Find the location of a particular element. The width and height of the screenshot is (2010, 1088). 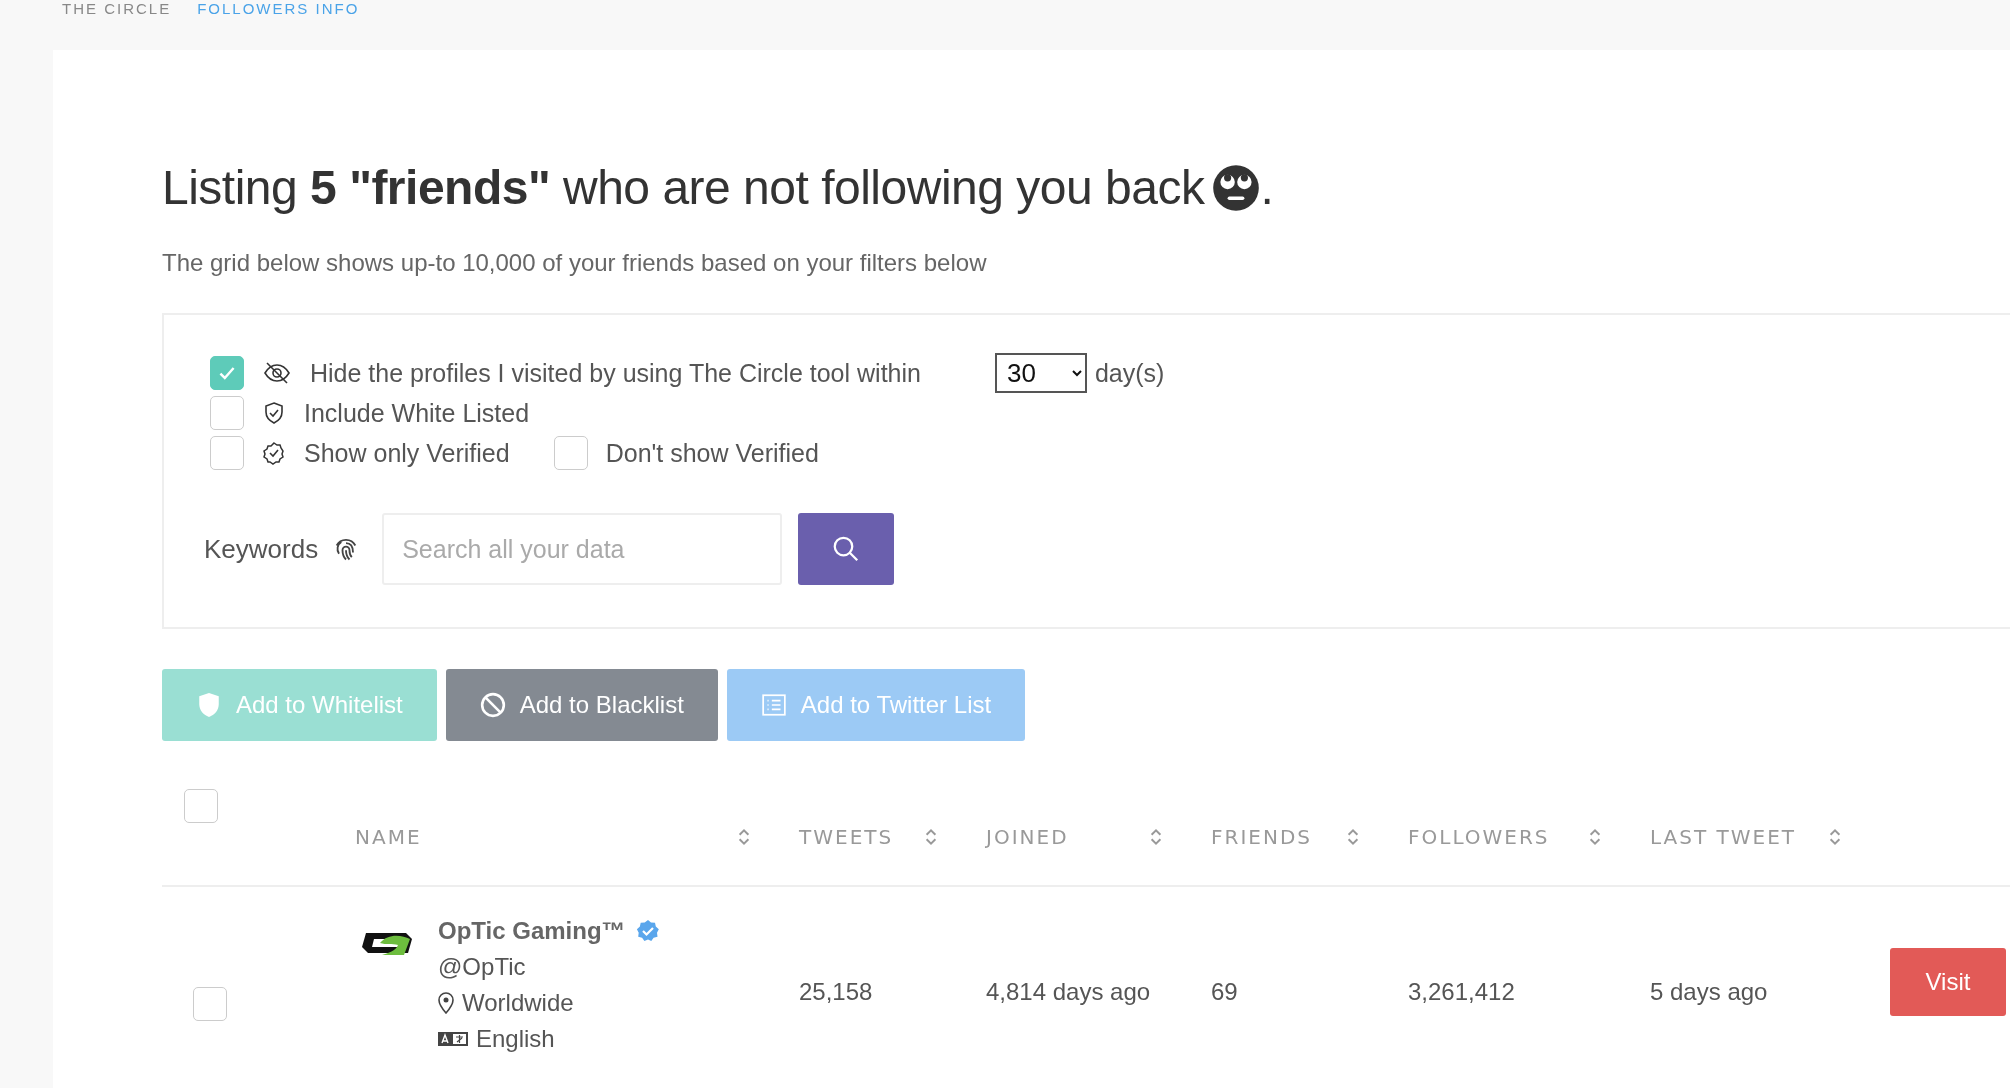

row-checkbox is located at coordinates (210, 1004).